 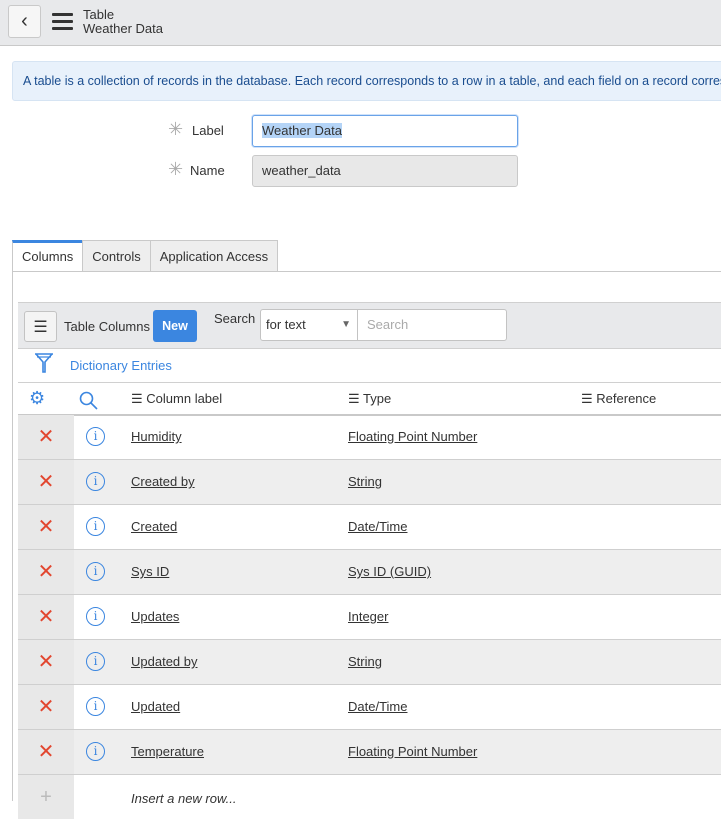 I want to click on column-label-link: Temperature, so click(x=167, y=751).